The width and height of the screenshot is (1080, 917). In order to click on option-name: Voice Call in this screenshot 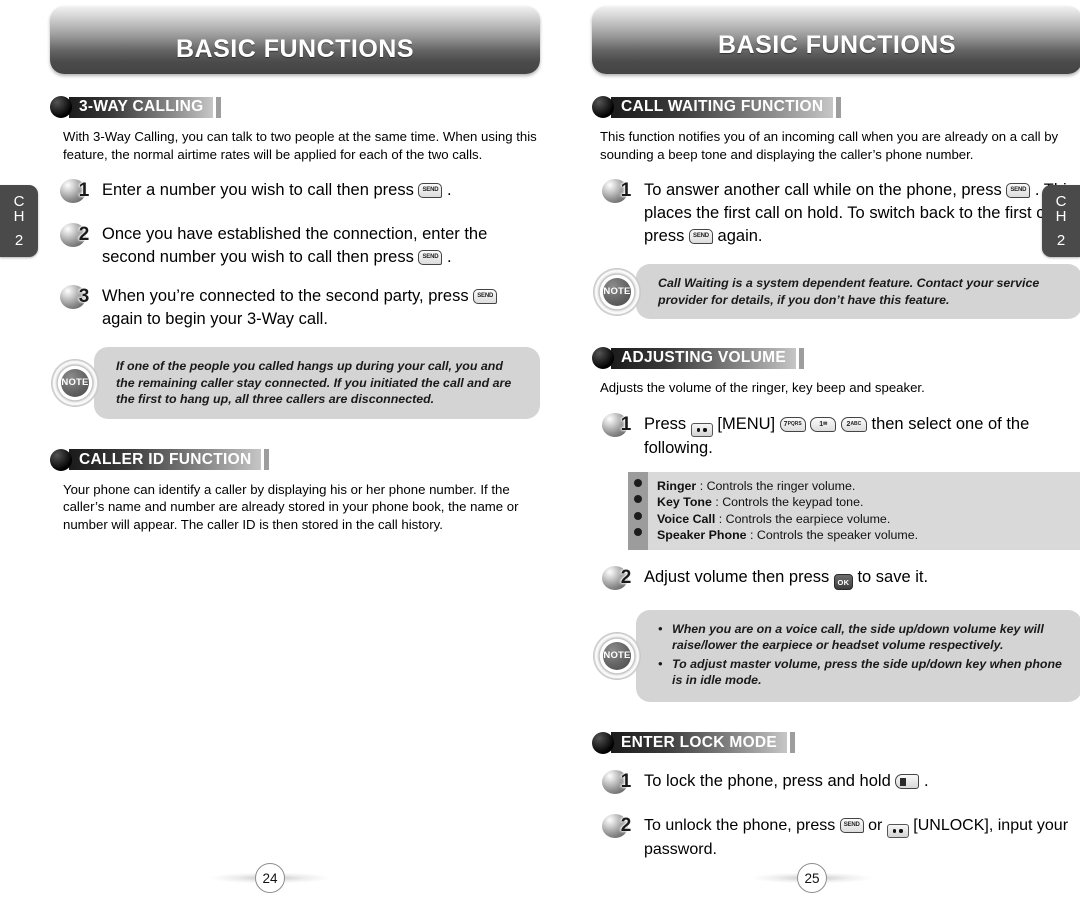, I will do `click(686, 518)`.